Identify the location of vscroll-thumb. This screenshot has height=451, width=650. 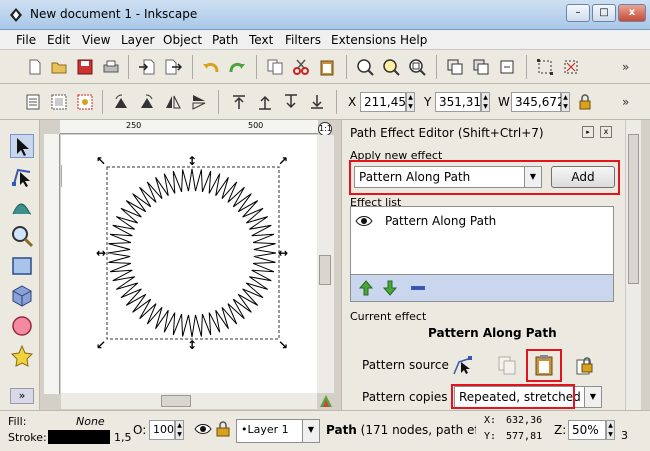
(325, 270).